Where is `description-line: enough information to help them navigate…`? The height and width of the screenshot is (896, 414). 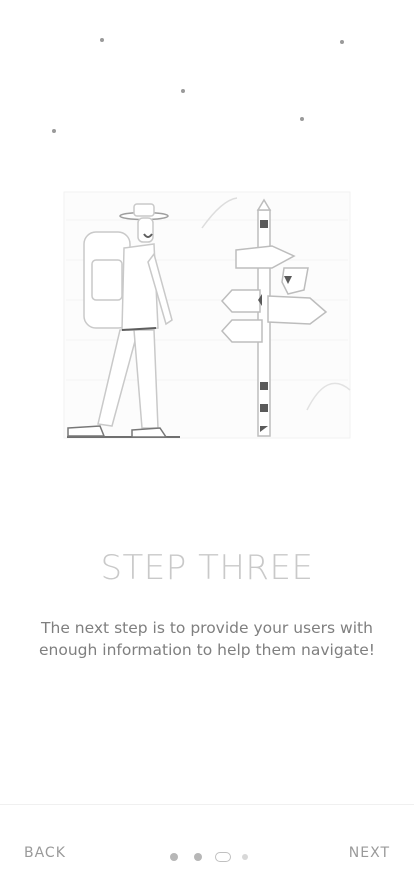 description-line: enough information to help them navigate… is located at coordinates (207, 650).